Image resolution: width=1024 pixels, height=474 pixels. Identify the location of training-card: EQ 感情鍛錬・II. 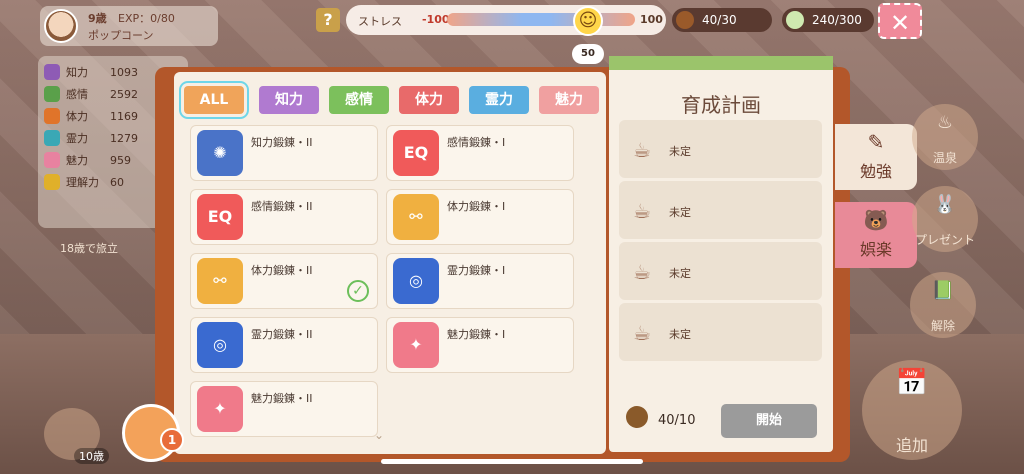
(284, 217).